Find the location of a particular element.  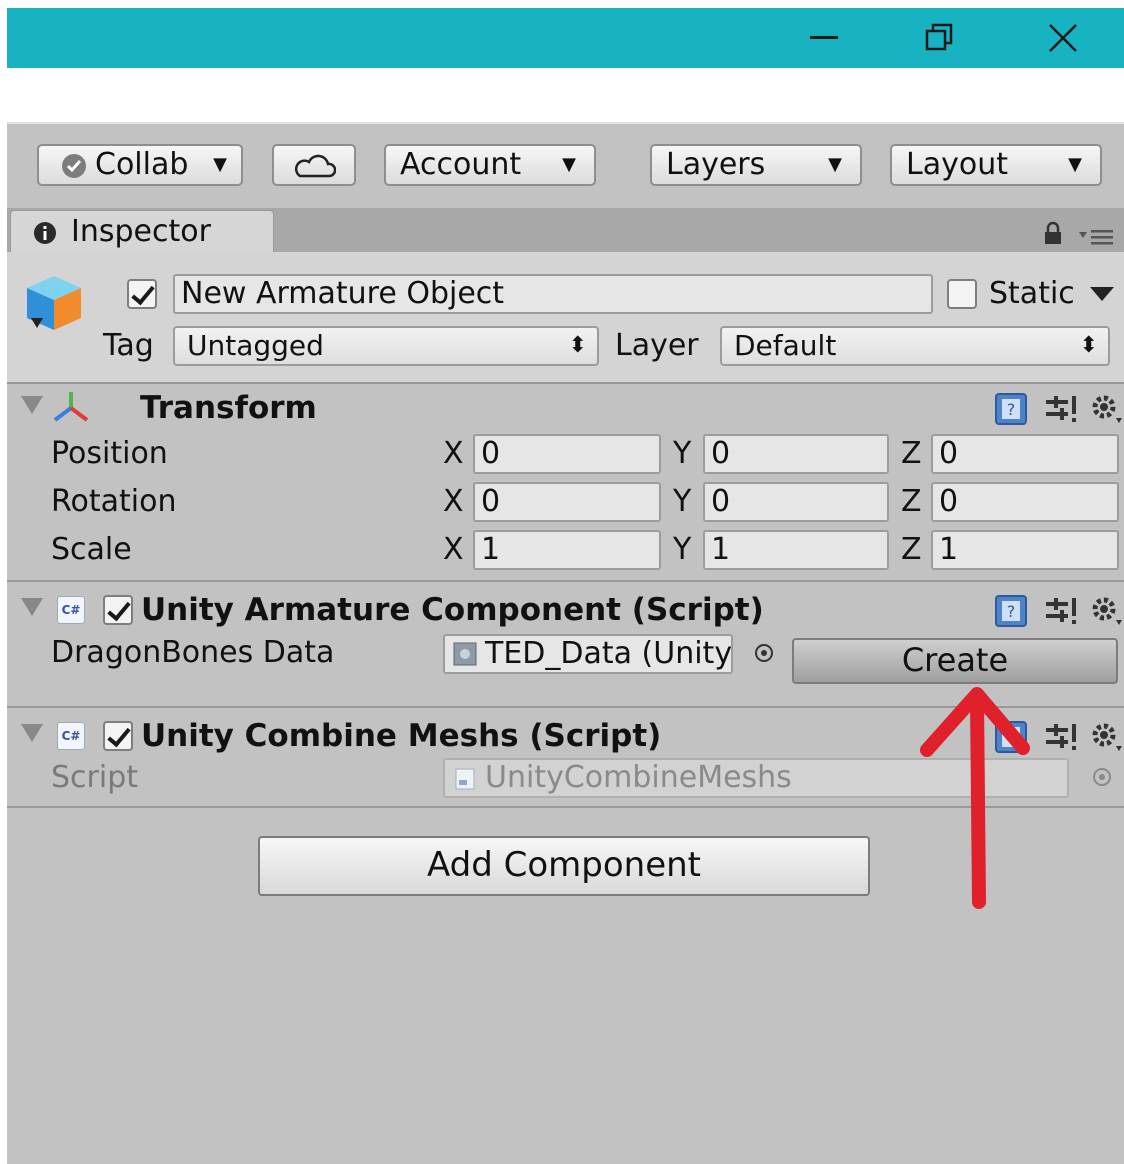

armature-enabled-checkbox is located at coordinates (118, 610).